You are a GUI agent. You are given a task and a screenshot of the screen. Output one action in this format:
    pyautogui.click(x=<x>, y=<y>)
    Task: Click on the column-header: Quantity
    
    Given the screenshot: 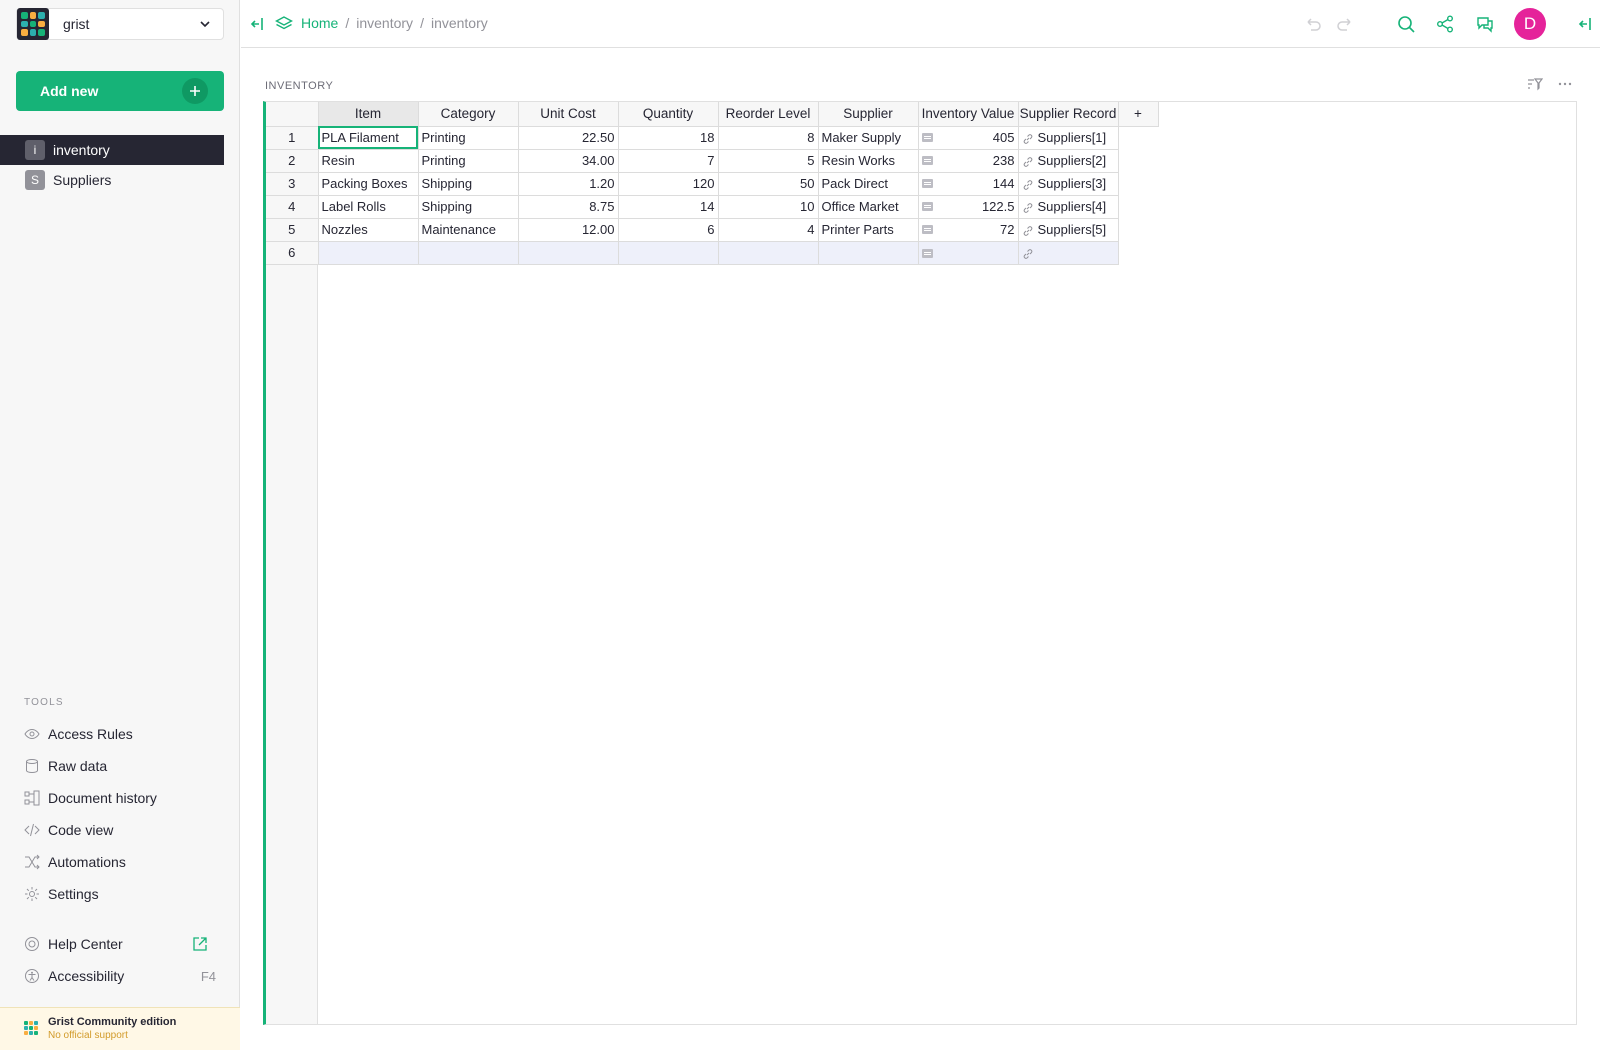 What is the action you would take?
    pyautogui.click(x=668, y=114)
    